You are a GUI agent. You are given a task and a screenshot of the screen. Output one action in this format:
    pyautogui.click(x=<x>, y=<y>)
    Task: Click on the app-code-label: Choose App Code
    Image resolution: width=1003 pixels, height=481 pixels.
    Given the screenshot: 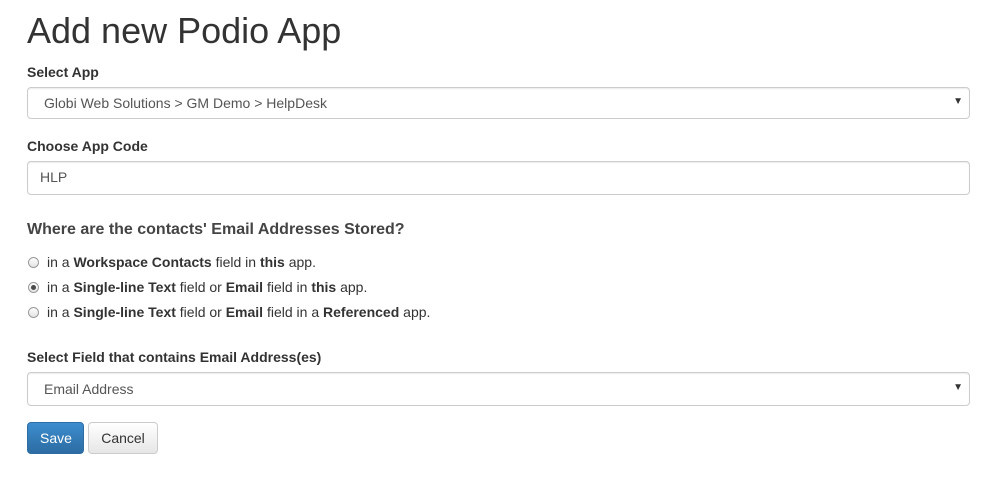 What is the action you would take?
    pyautogui.click(x=87, y=146)
    